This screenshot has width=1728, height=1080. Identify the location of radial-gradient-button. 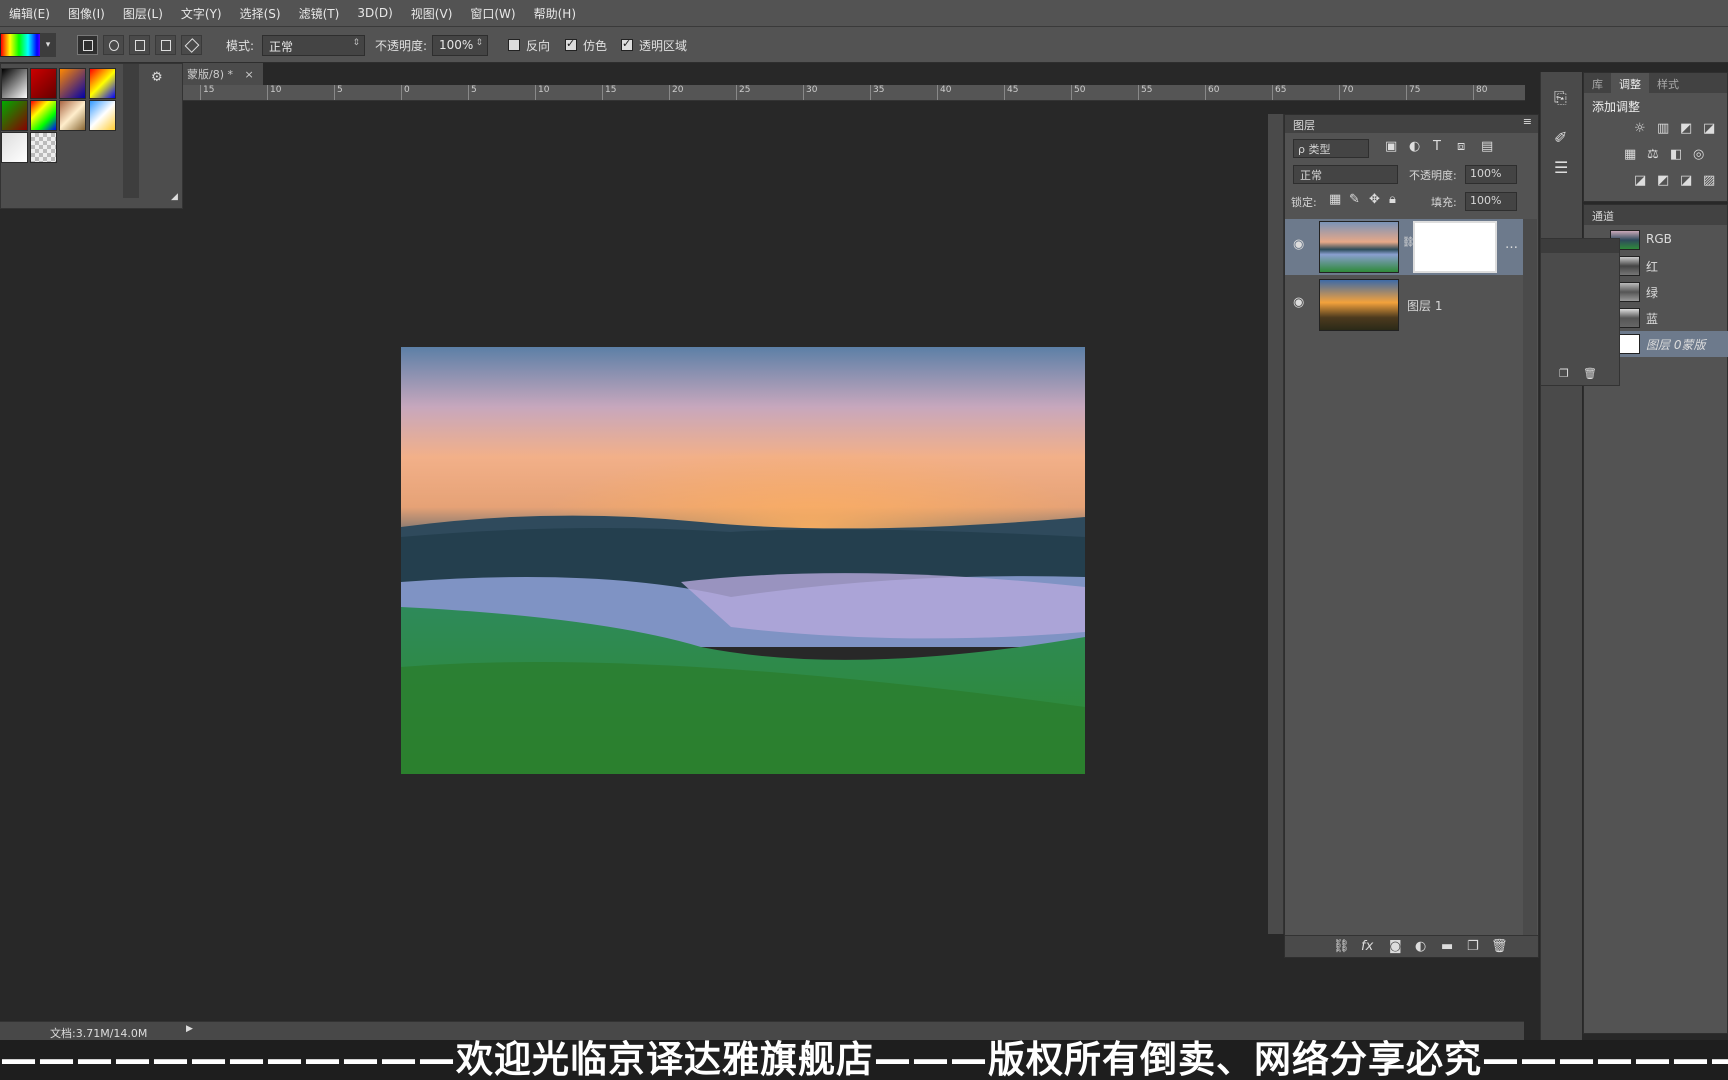
(113, 45).